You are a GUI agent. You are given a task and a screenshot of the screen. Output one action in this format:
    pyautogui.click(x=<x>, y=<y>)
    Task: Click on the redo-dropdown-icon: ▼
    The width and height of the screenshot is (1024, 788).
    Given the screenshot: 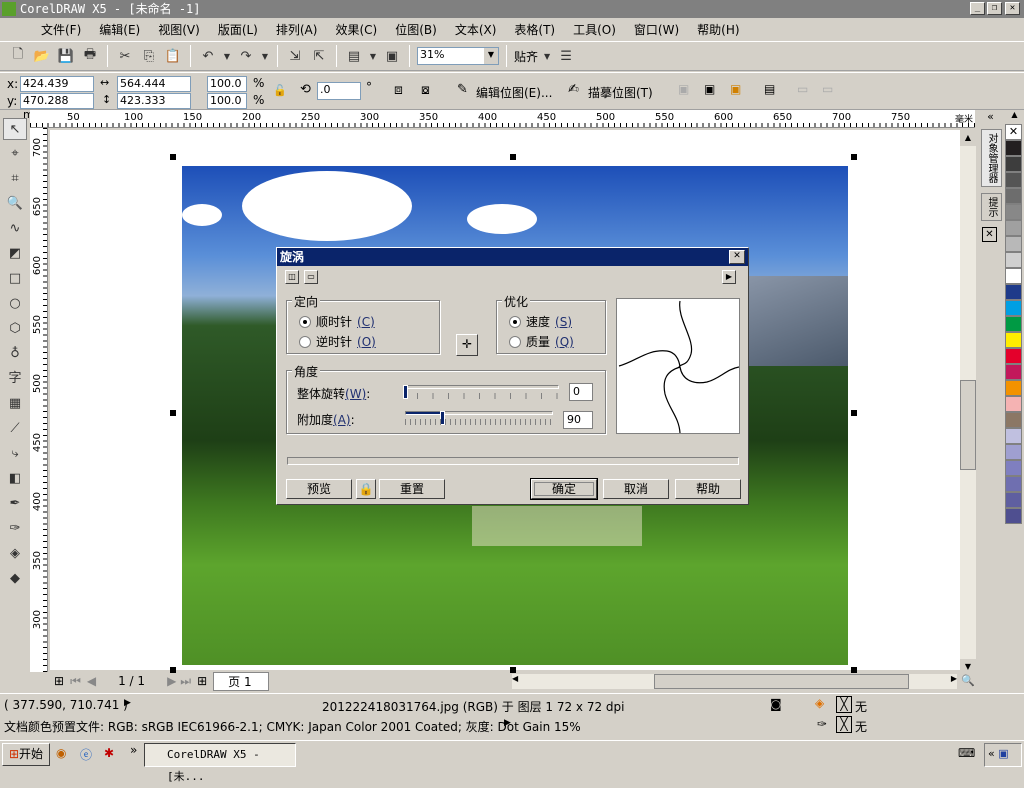 What is the action you would take?
    pyautogui.click(x=265, y=56)
    